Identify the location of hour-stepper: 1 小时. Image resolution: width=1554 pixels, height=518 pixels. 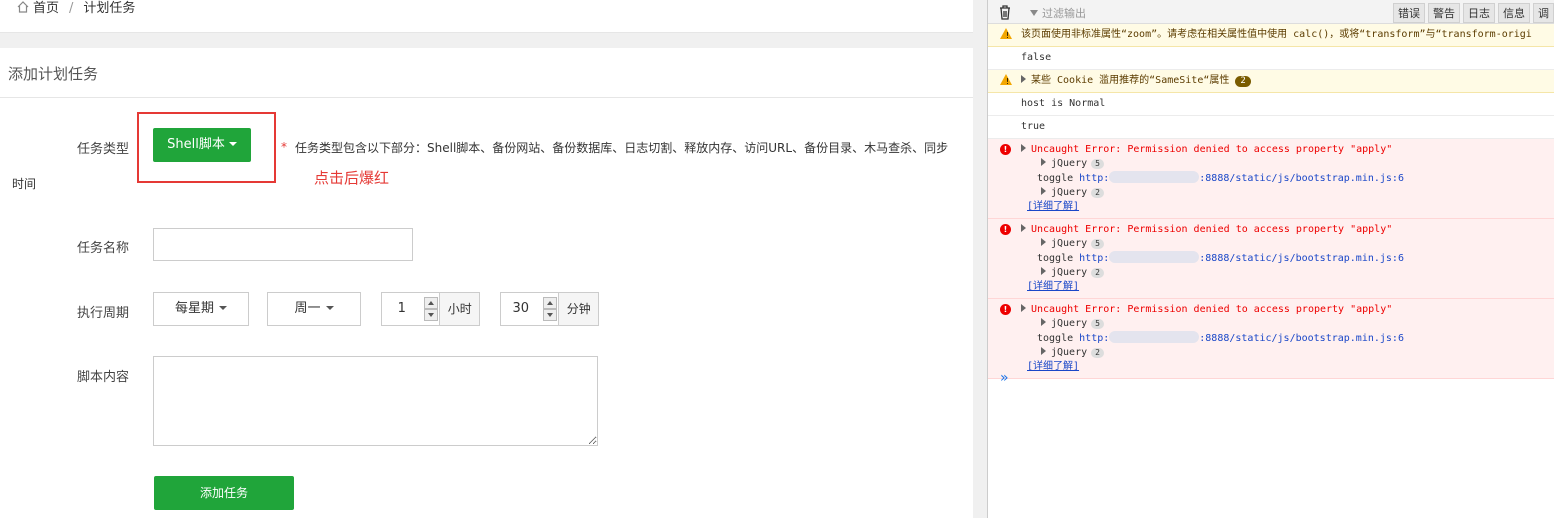
(430, 309).